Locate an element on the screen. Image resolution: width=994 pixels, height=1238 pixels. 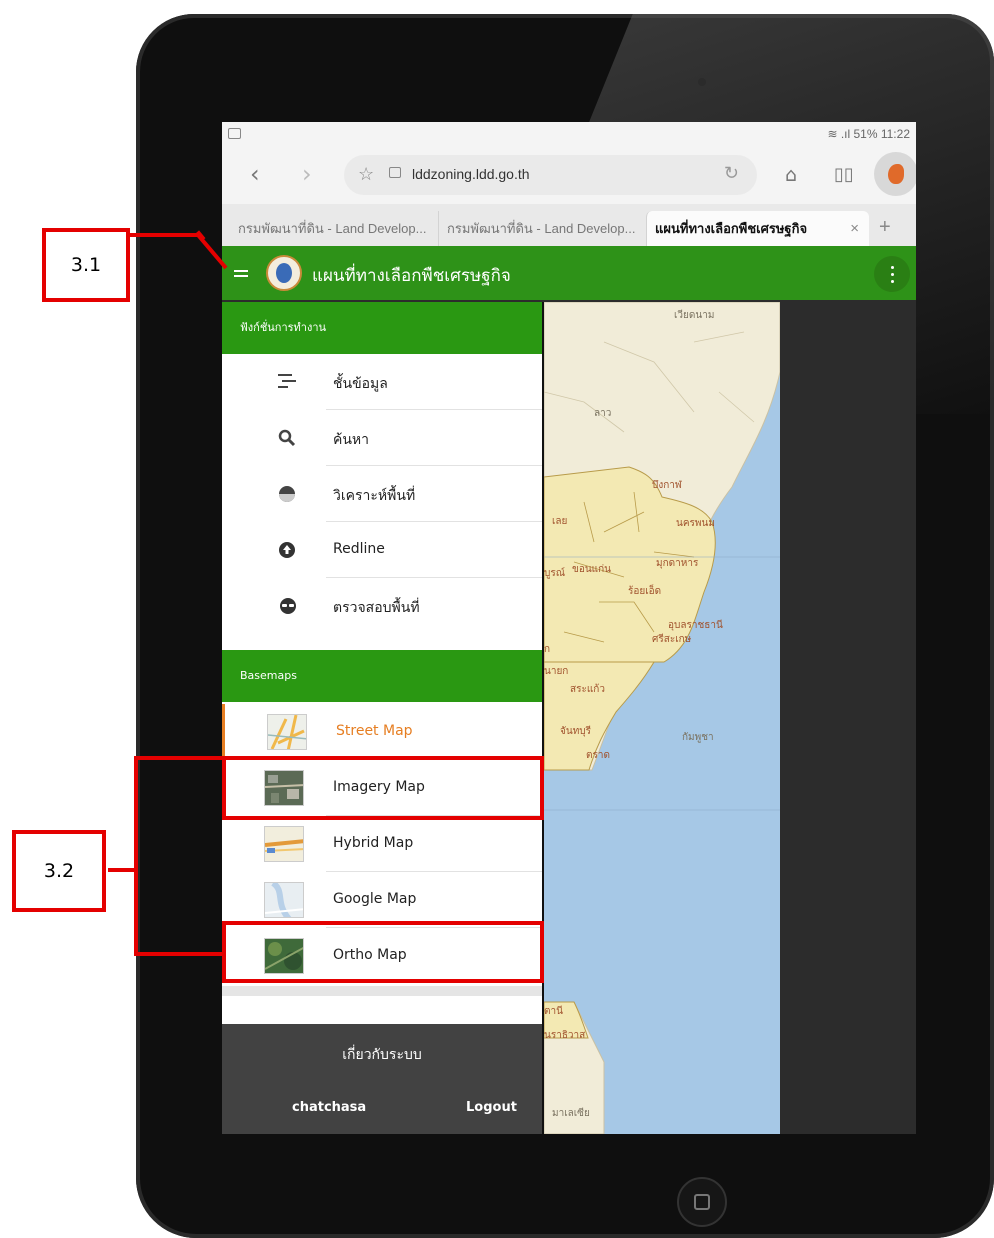
highlight-ortho-map is located at coordinates (383, 952).